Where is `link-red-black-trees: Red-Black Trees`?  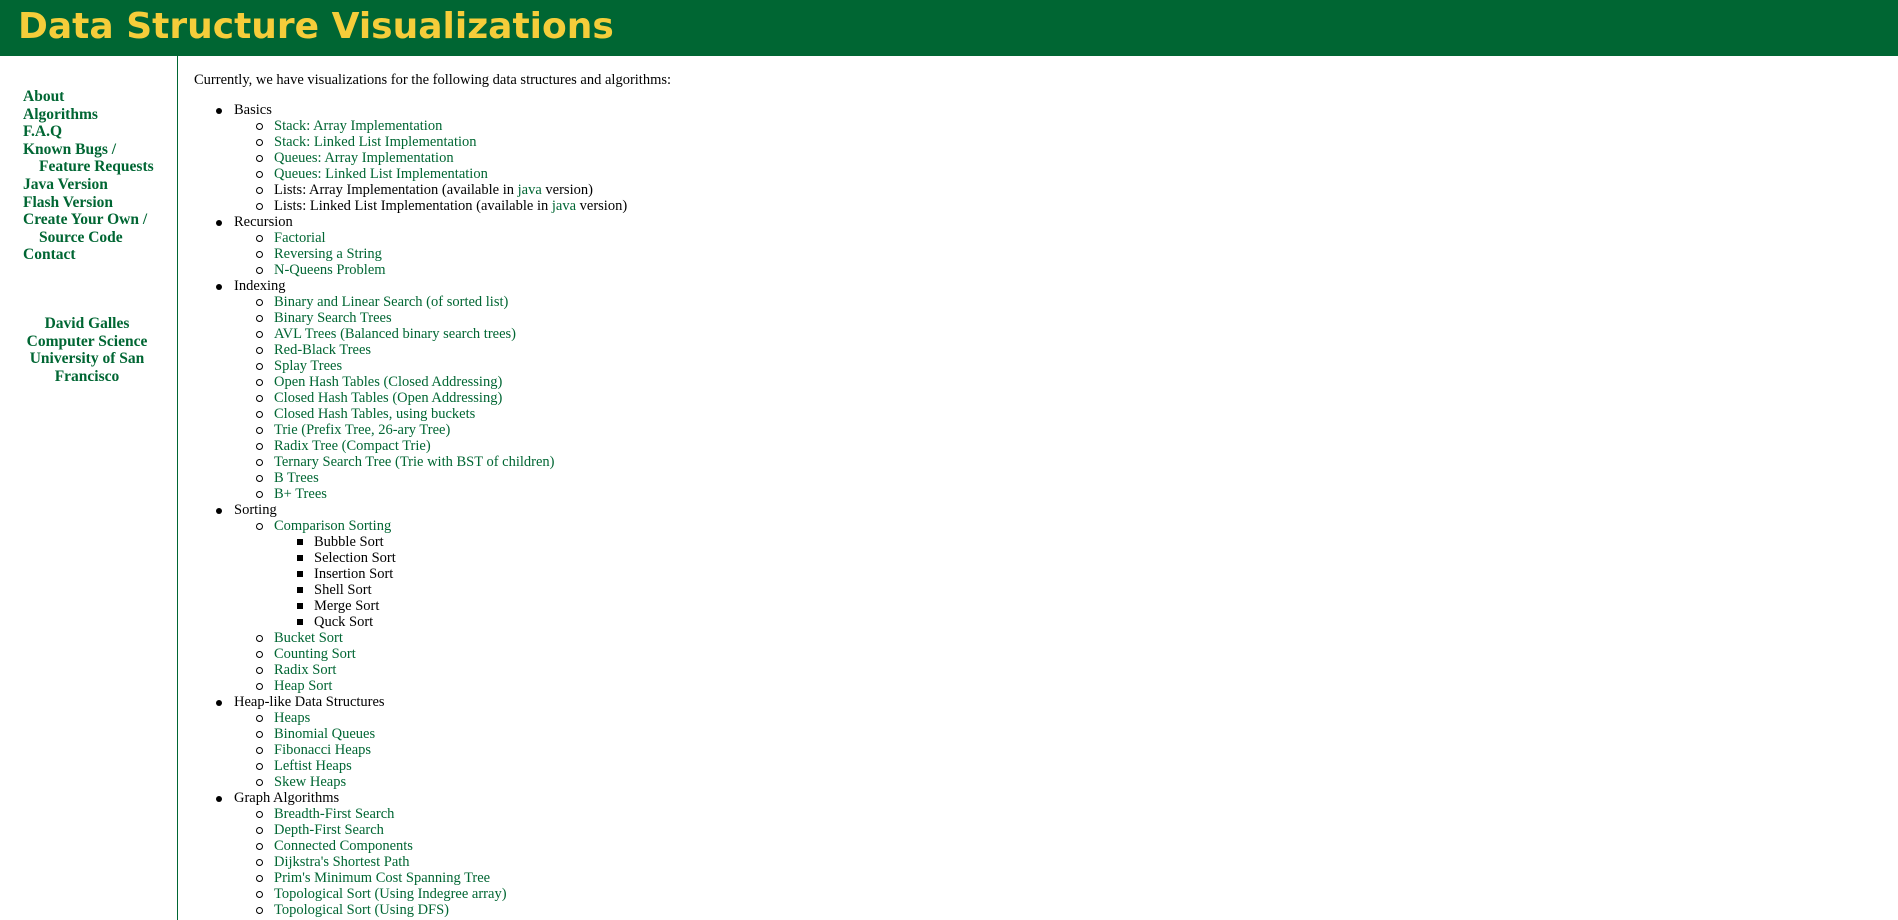
link-red-black-trees: Red-Black Trees is located at coordinates (322, 350).